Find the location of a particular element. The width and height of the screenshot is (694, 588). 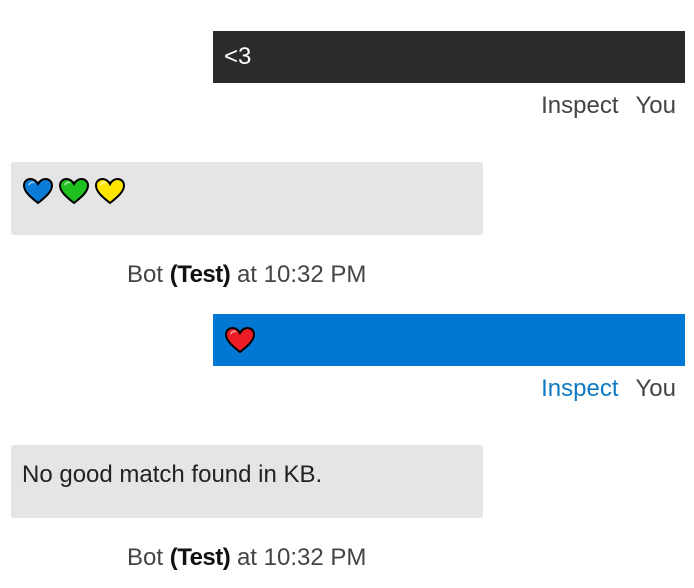

inspect-link: Inspect is located at coordinates (579, 106).